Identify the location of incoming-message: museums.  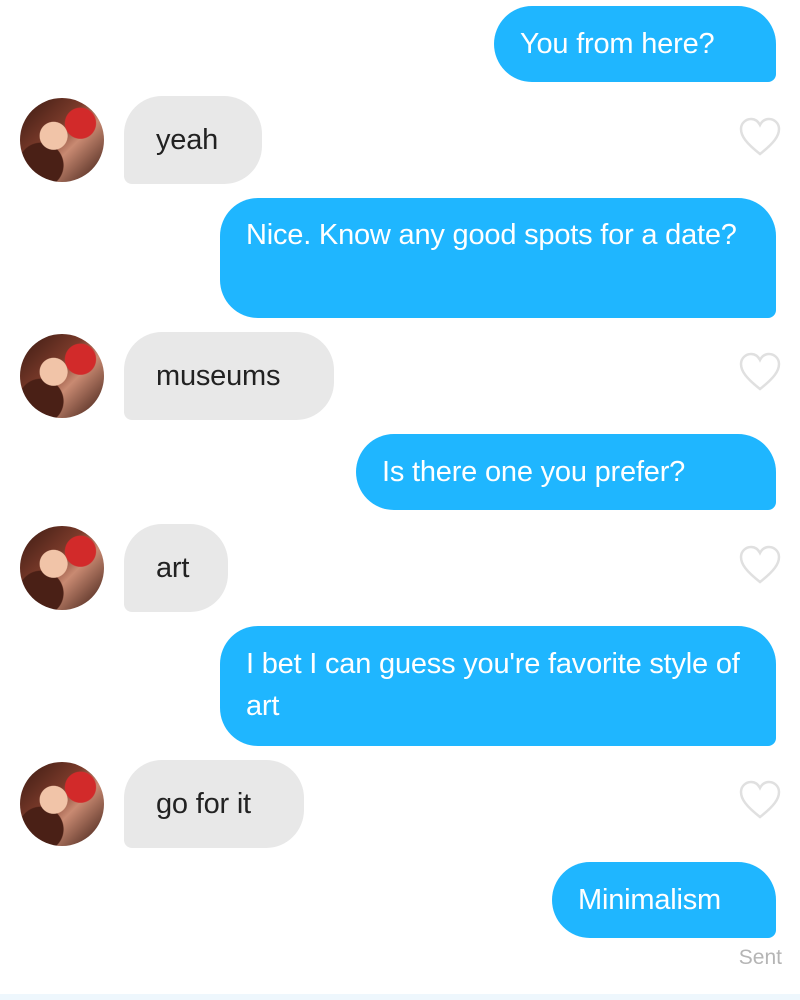
(229, 376).